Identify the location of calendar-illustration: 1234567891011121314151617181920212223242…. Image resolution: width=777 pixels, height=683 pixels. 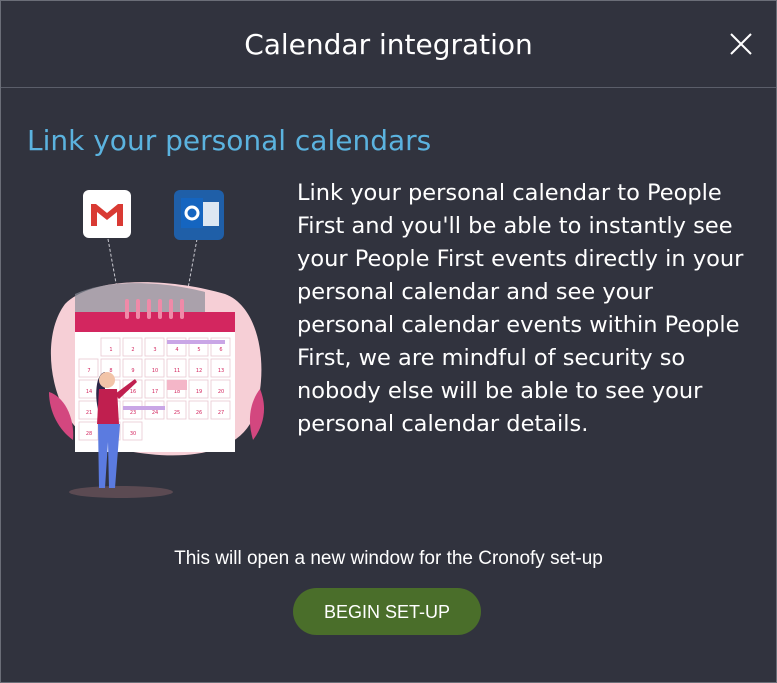
(155, 344).